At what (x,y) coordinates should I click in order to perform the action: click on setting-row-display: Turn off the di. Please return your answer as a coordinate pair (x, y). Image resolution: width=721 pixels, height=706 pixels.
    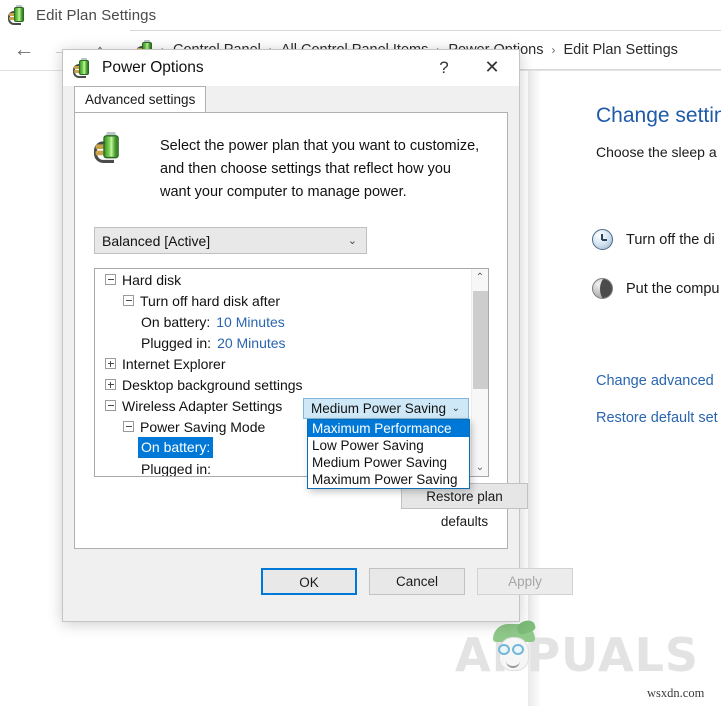
    Looking at the image, I should click on (653, 239).